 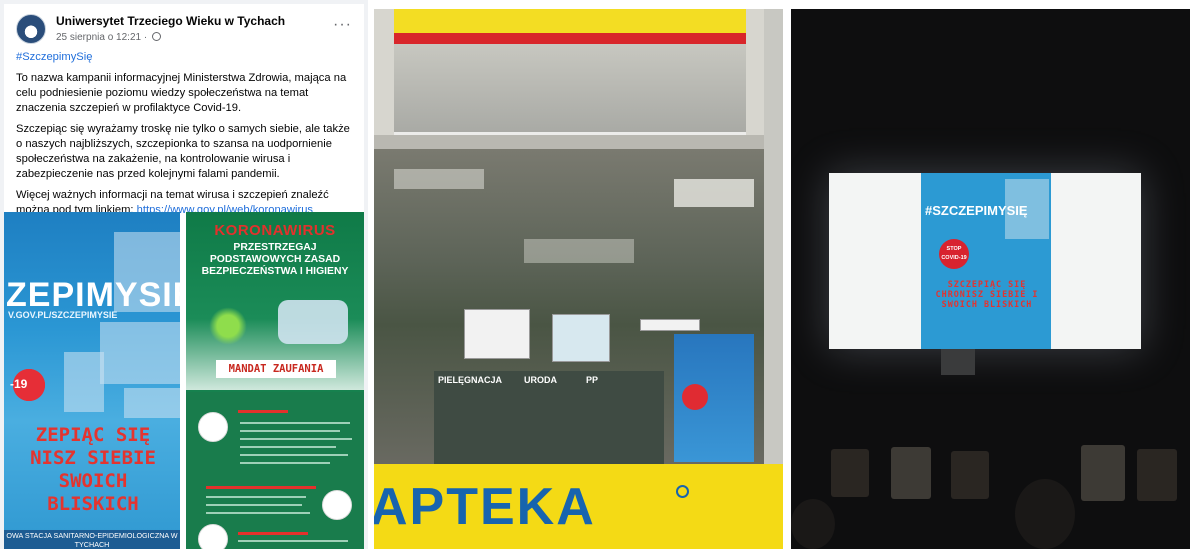 What do you see at coordinates (156, 36) in the screenshot?
I see `globe-icon` at bounding box center [156, 36].